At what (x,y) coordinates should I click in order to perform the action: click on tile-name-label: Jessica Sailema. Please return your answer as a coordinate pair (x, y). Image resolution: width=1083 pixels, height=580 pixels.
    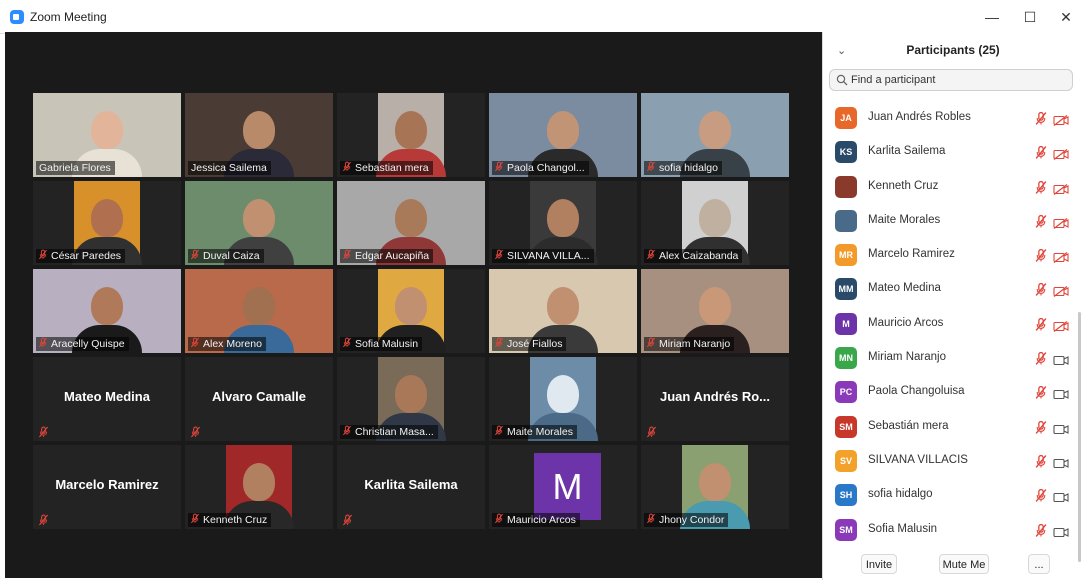
    Looking at the image, I should click on (229, 168).